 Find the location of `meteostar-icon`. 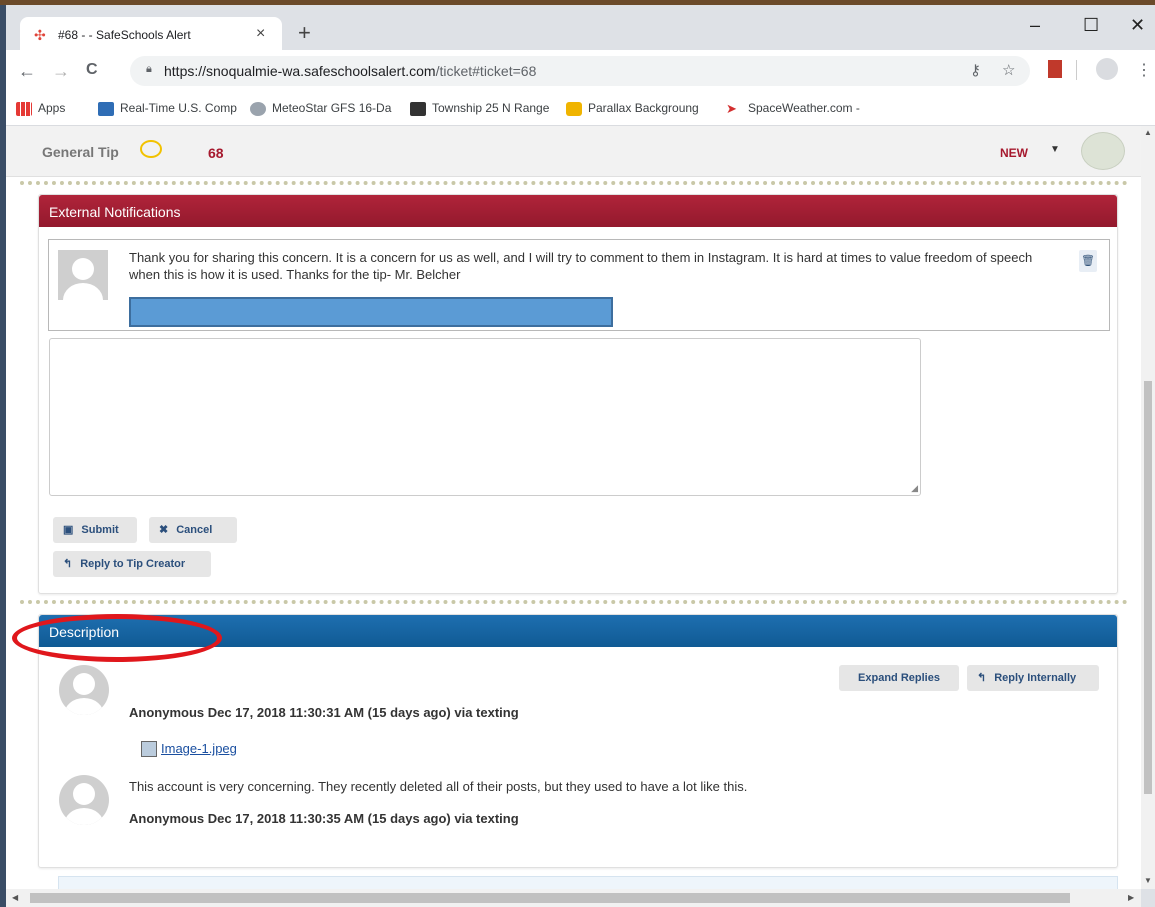

meteostar-icon is located at coordinates (258, 108).